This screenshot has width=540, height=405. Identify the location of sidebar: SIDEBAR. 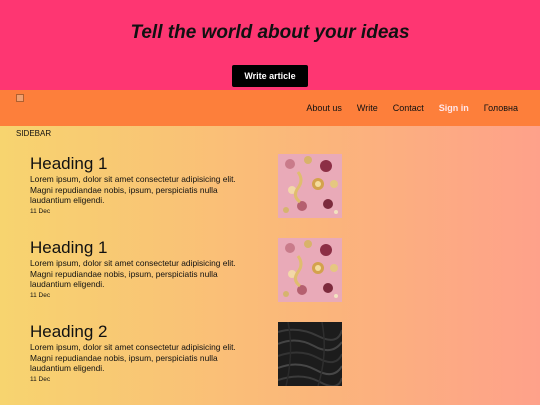
(34, 133).